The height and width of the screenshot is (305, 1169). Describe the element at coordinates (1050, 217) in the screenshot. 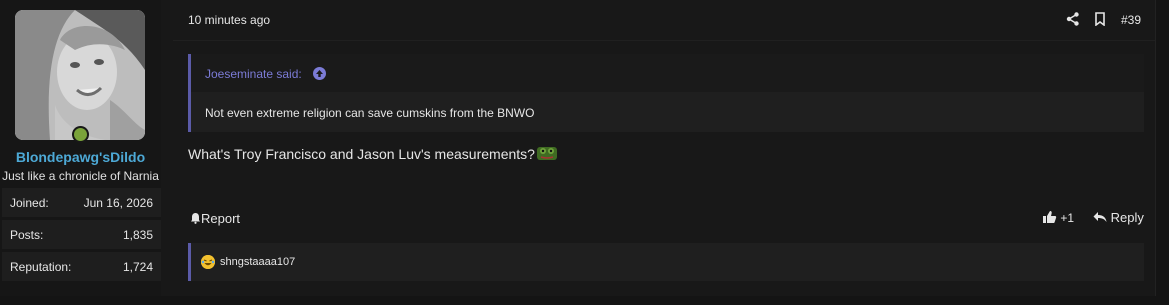

I see `thumbs-up-icon` at that location.